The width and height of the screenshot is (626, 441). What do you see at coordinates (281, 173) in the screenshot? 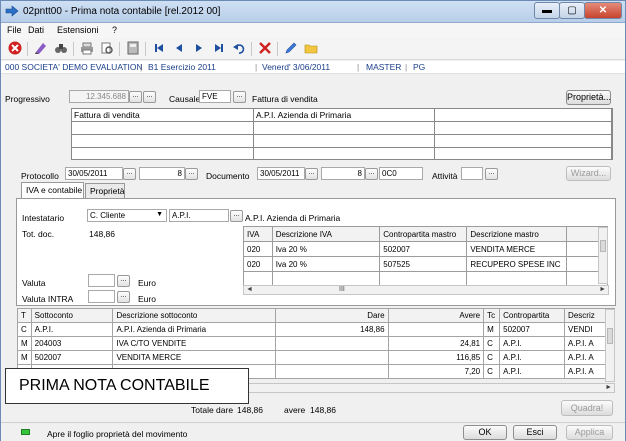
I see `documento-date-field: 30/05/2011` at bounding box center [281, 173].